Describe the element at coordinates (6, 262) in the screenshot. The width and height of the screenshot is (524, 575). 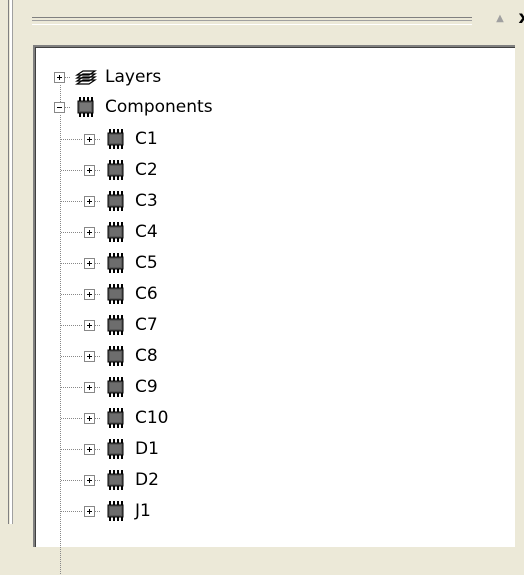
I see `window-left-edge` at that location.